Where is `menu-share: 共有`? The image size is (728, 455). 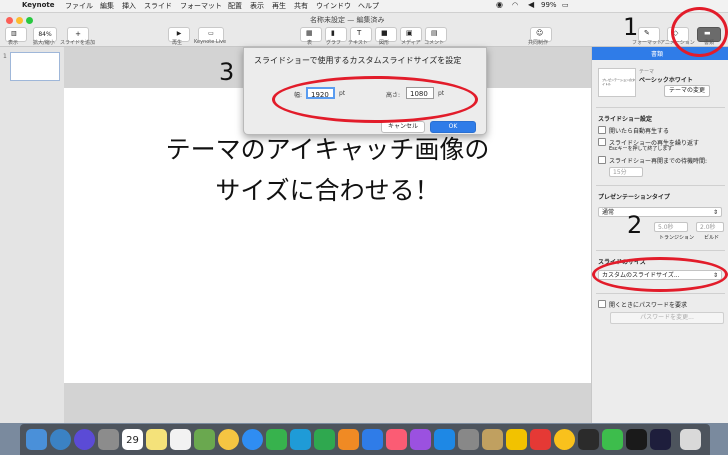 menu-share: 共有 is located at coordinates (301, 6).